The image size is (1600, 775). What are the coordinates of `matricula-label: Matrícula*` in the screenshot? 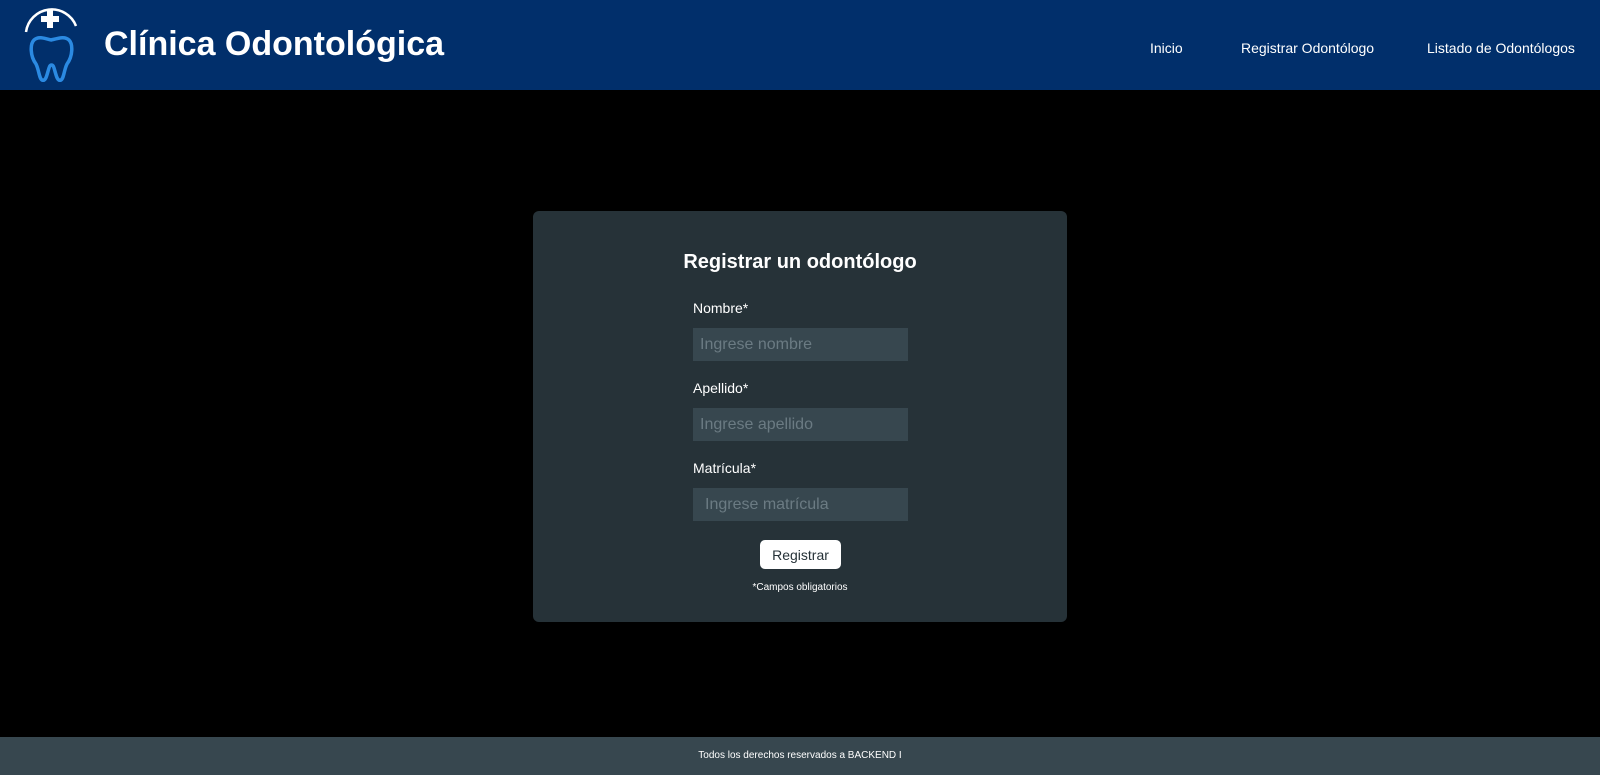 It's located at (725, 468).